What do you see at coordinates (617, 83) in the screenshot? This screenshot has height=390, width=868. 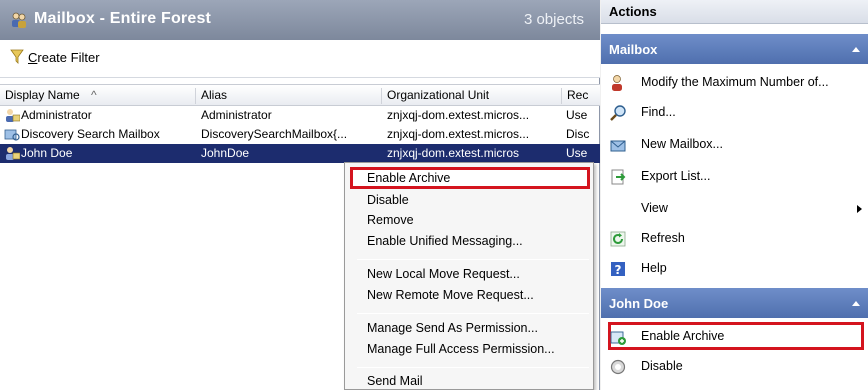 I see `user-settings-icon` at bounding box center [617, 83].